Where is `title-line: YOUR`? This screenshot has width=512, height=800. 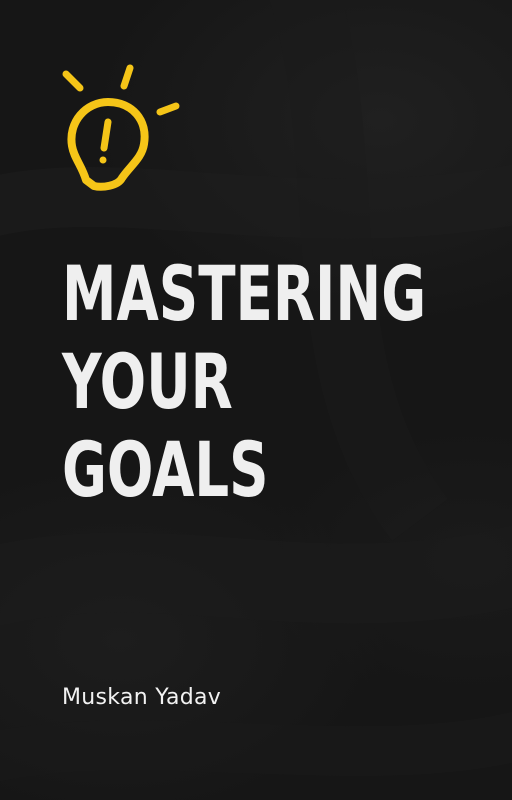 title-line: YOUR is located at coordinates (147, 381).